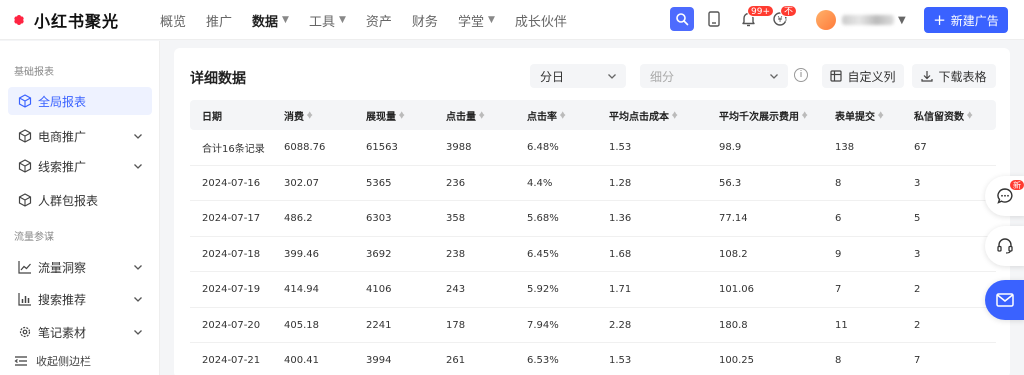 The height and width of the screenshot is (375, 1024). I want to click on main-nav: 概览 推广 数据 ▼ 工具 ▼ 资产 财务 学堂 ▼ 成长伙伴, so click(373, 20).